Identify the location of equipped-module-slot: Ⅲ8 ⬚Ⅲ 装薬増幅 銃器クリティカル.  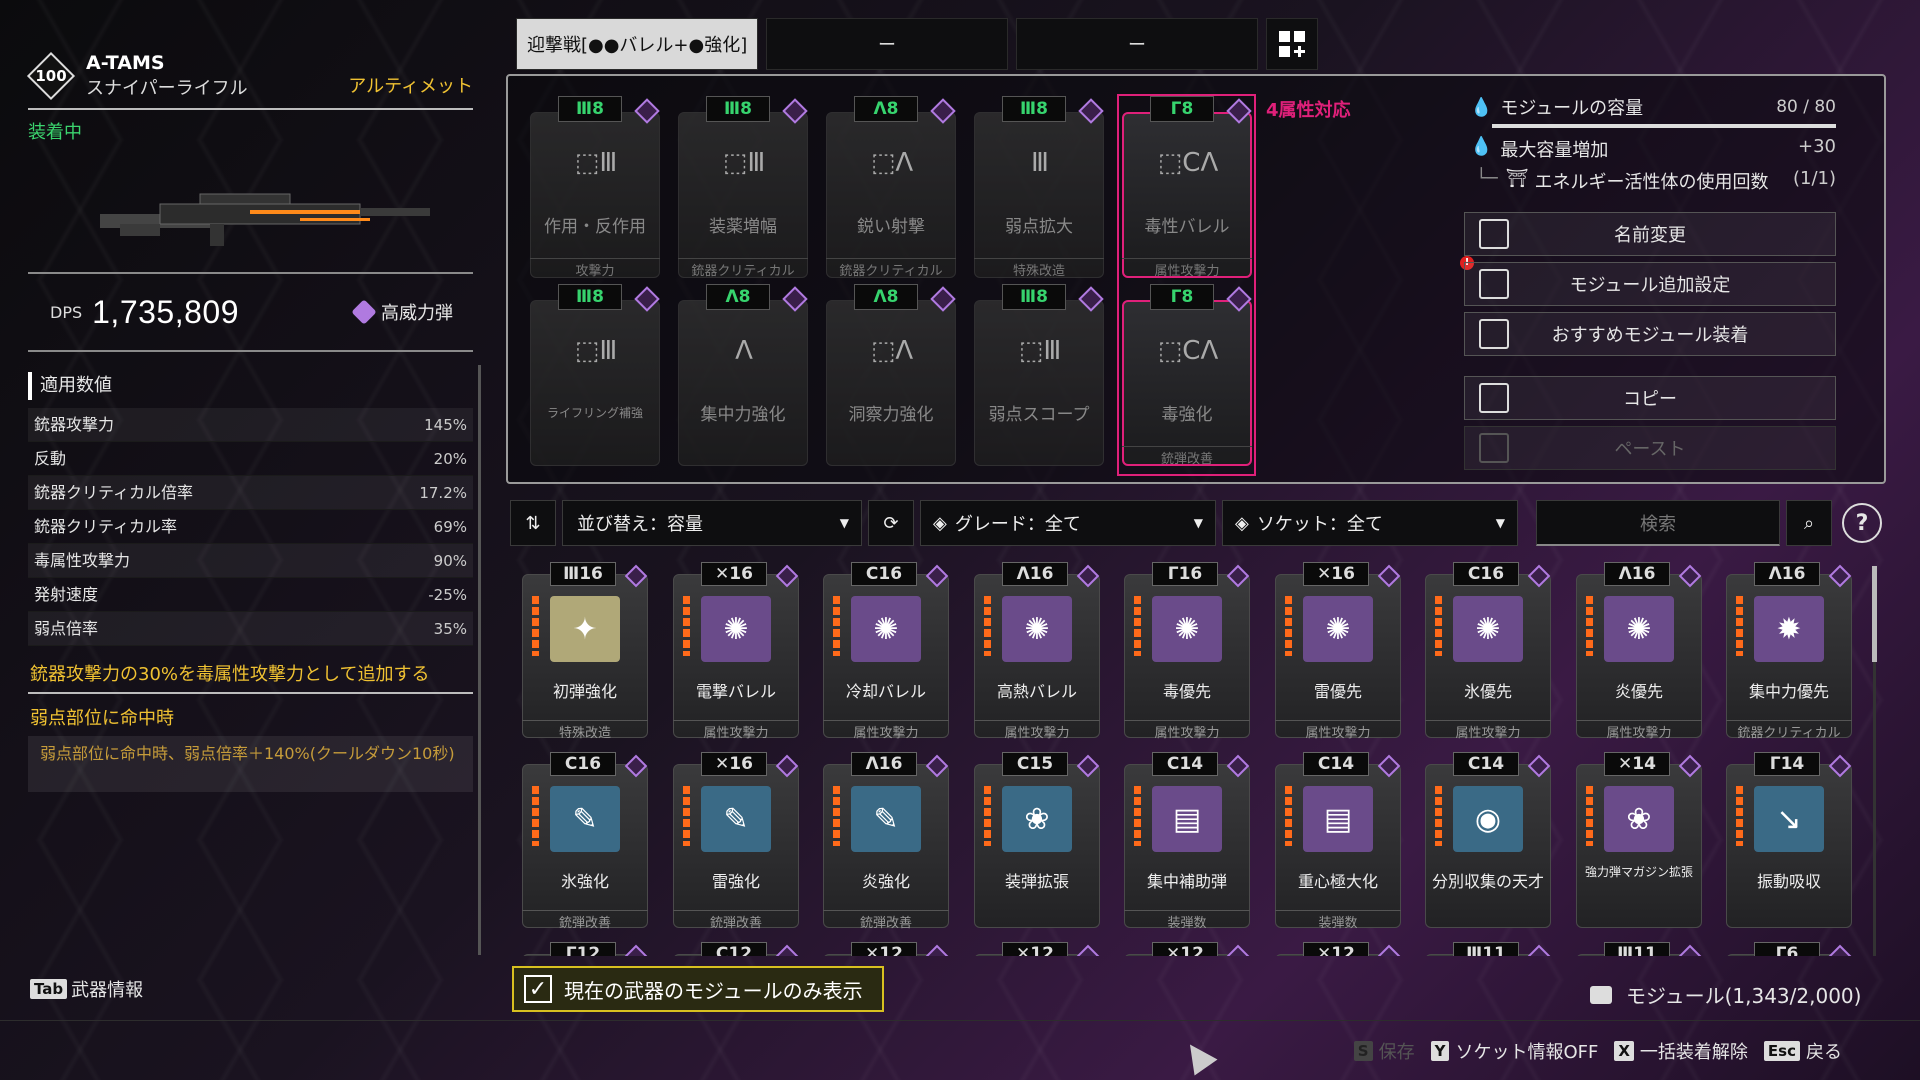
(744, 188).